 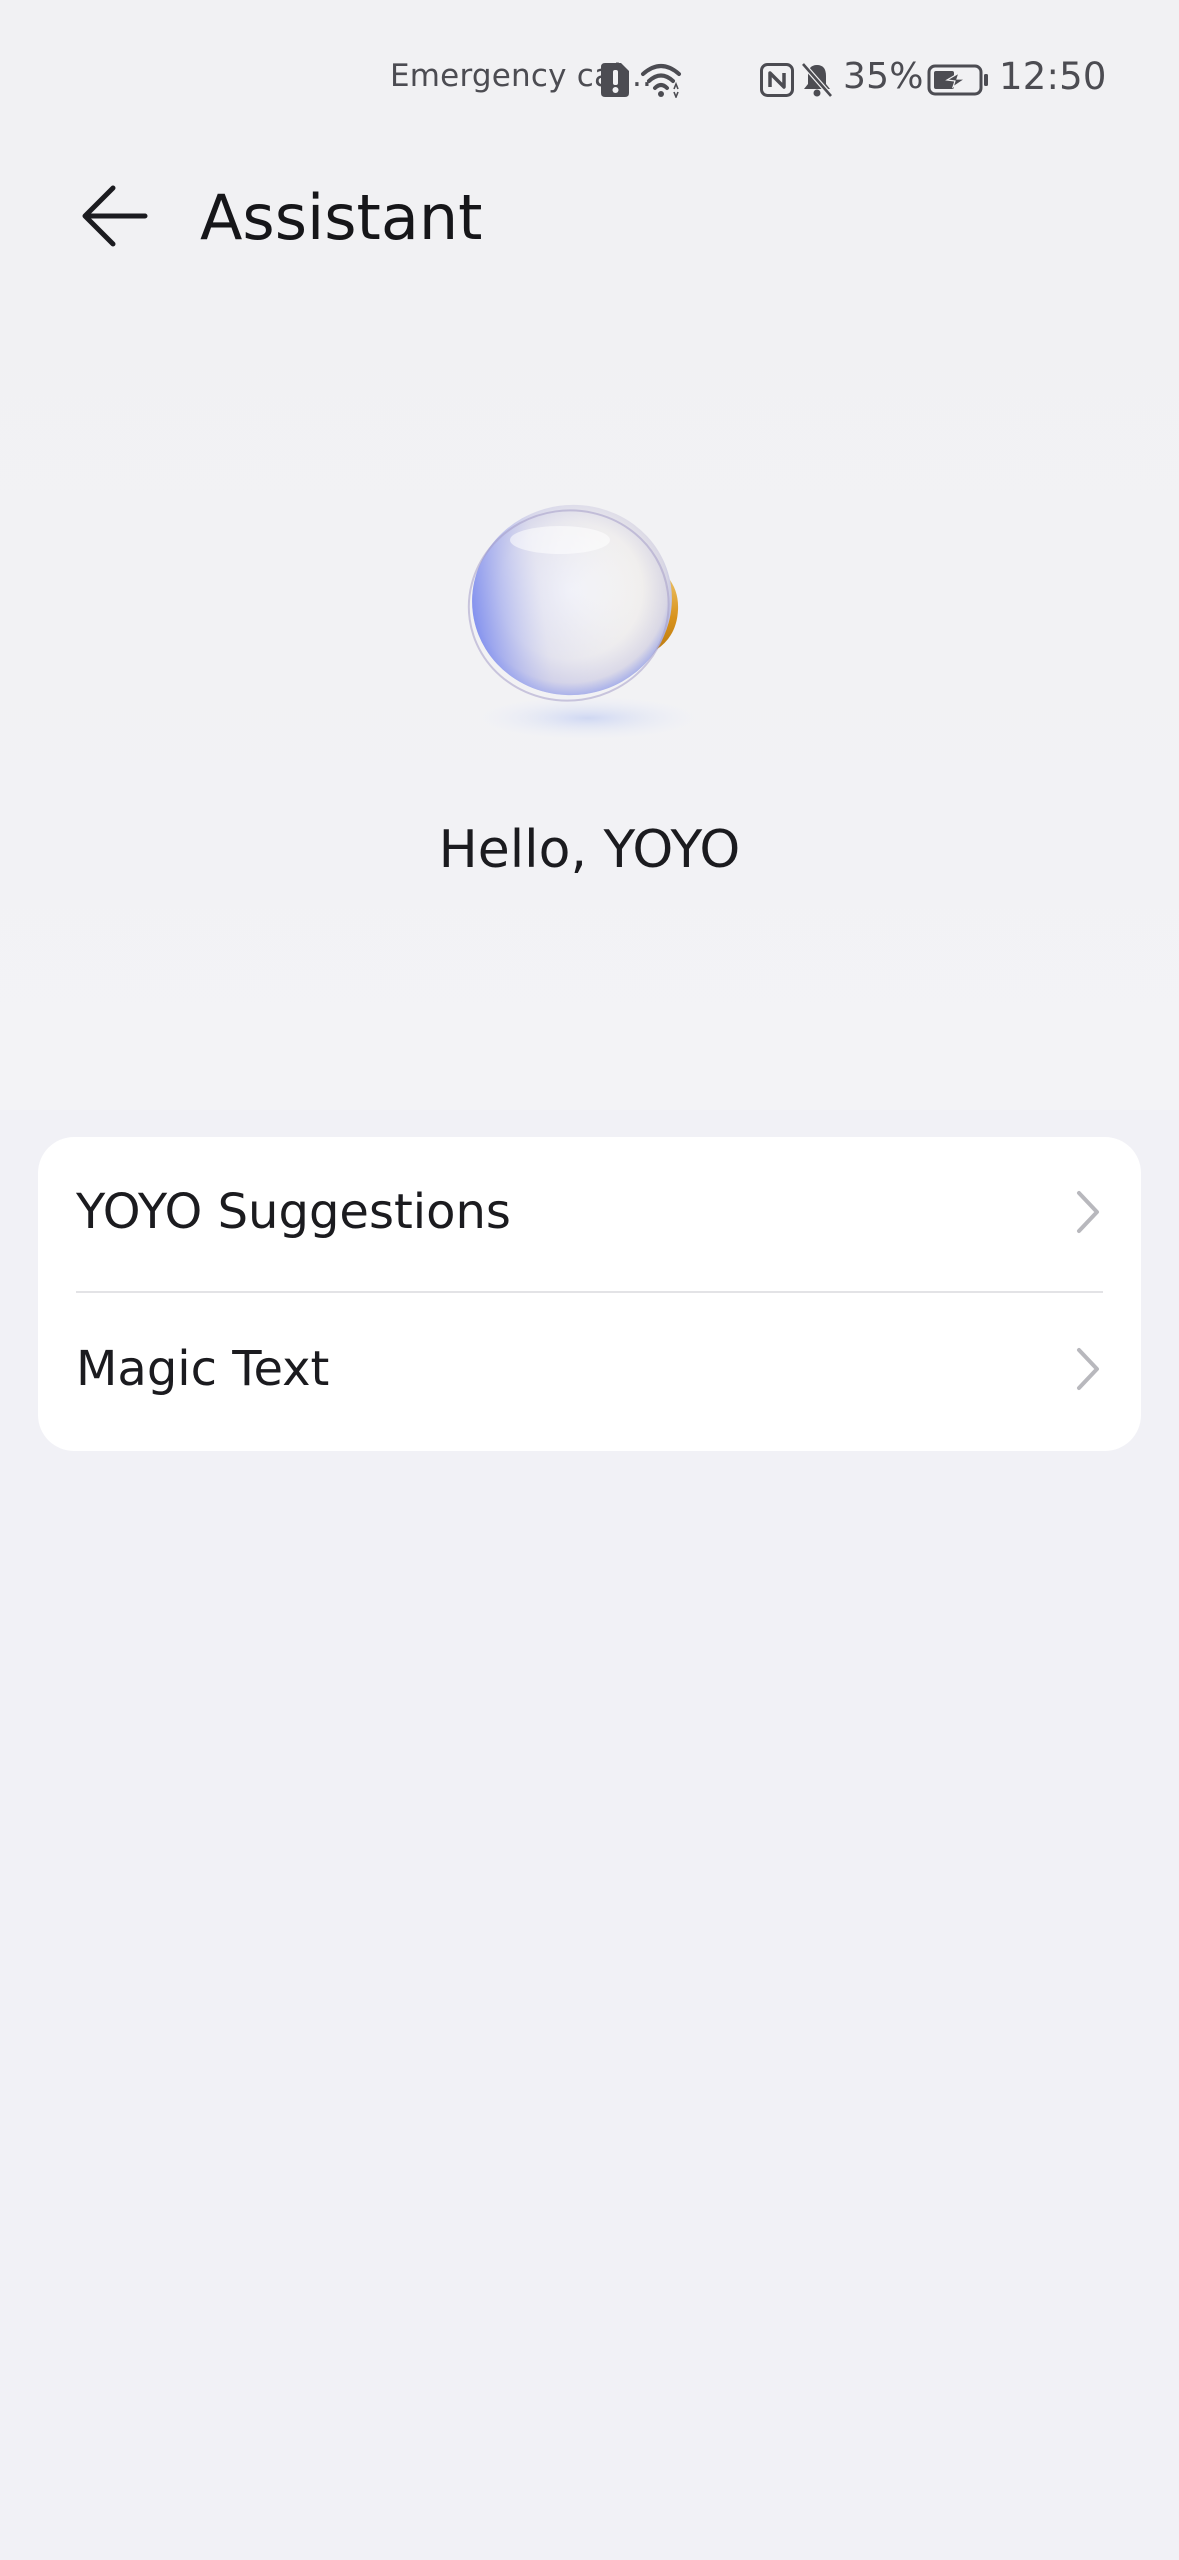 I want to click on nfc-icon, so click(x=777, y=82).